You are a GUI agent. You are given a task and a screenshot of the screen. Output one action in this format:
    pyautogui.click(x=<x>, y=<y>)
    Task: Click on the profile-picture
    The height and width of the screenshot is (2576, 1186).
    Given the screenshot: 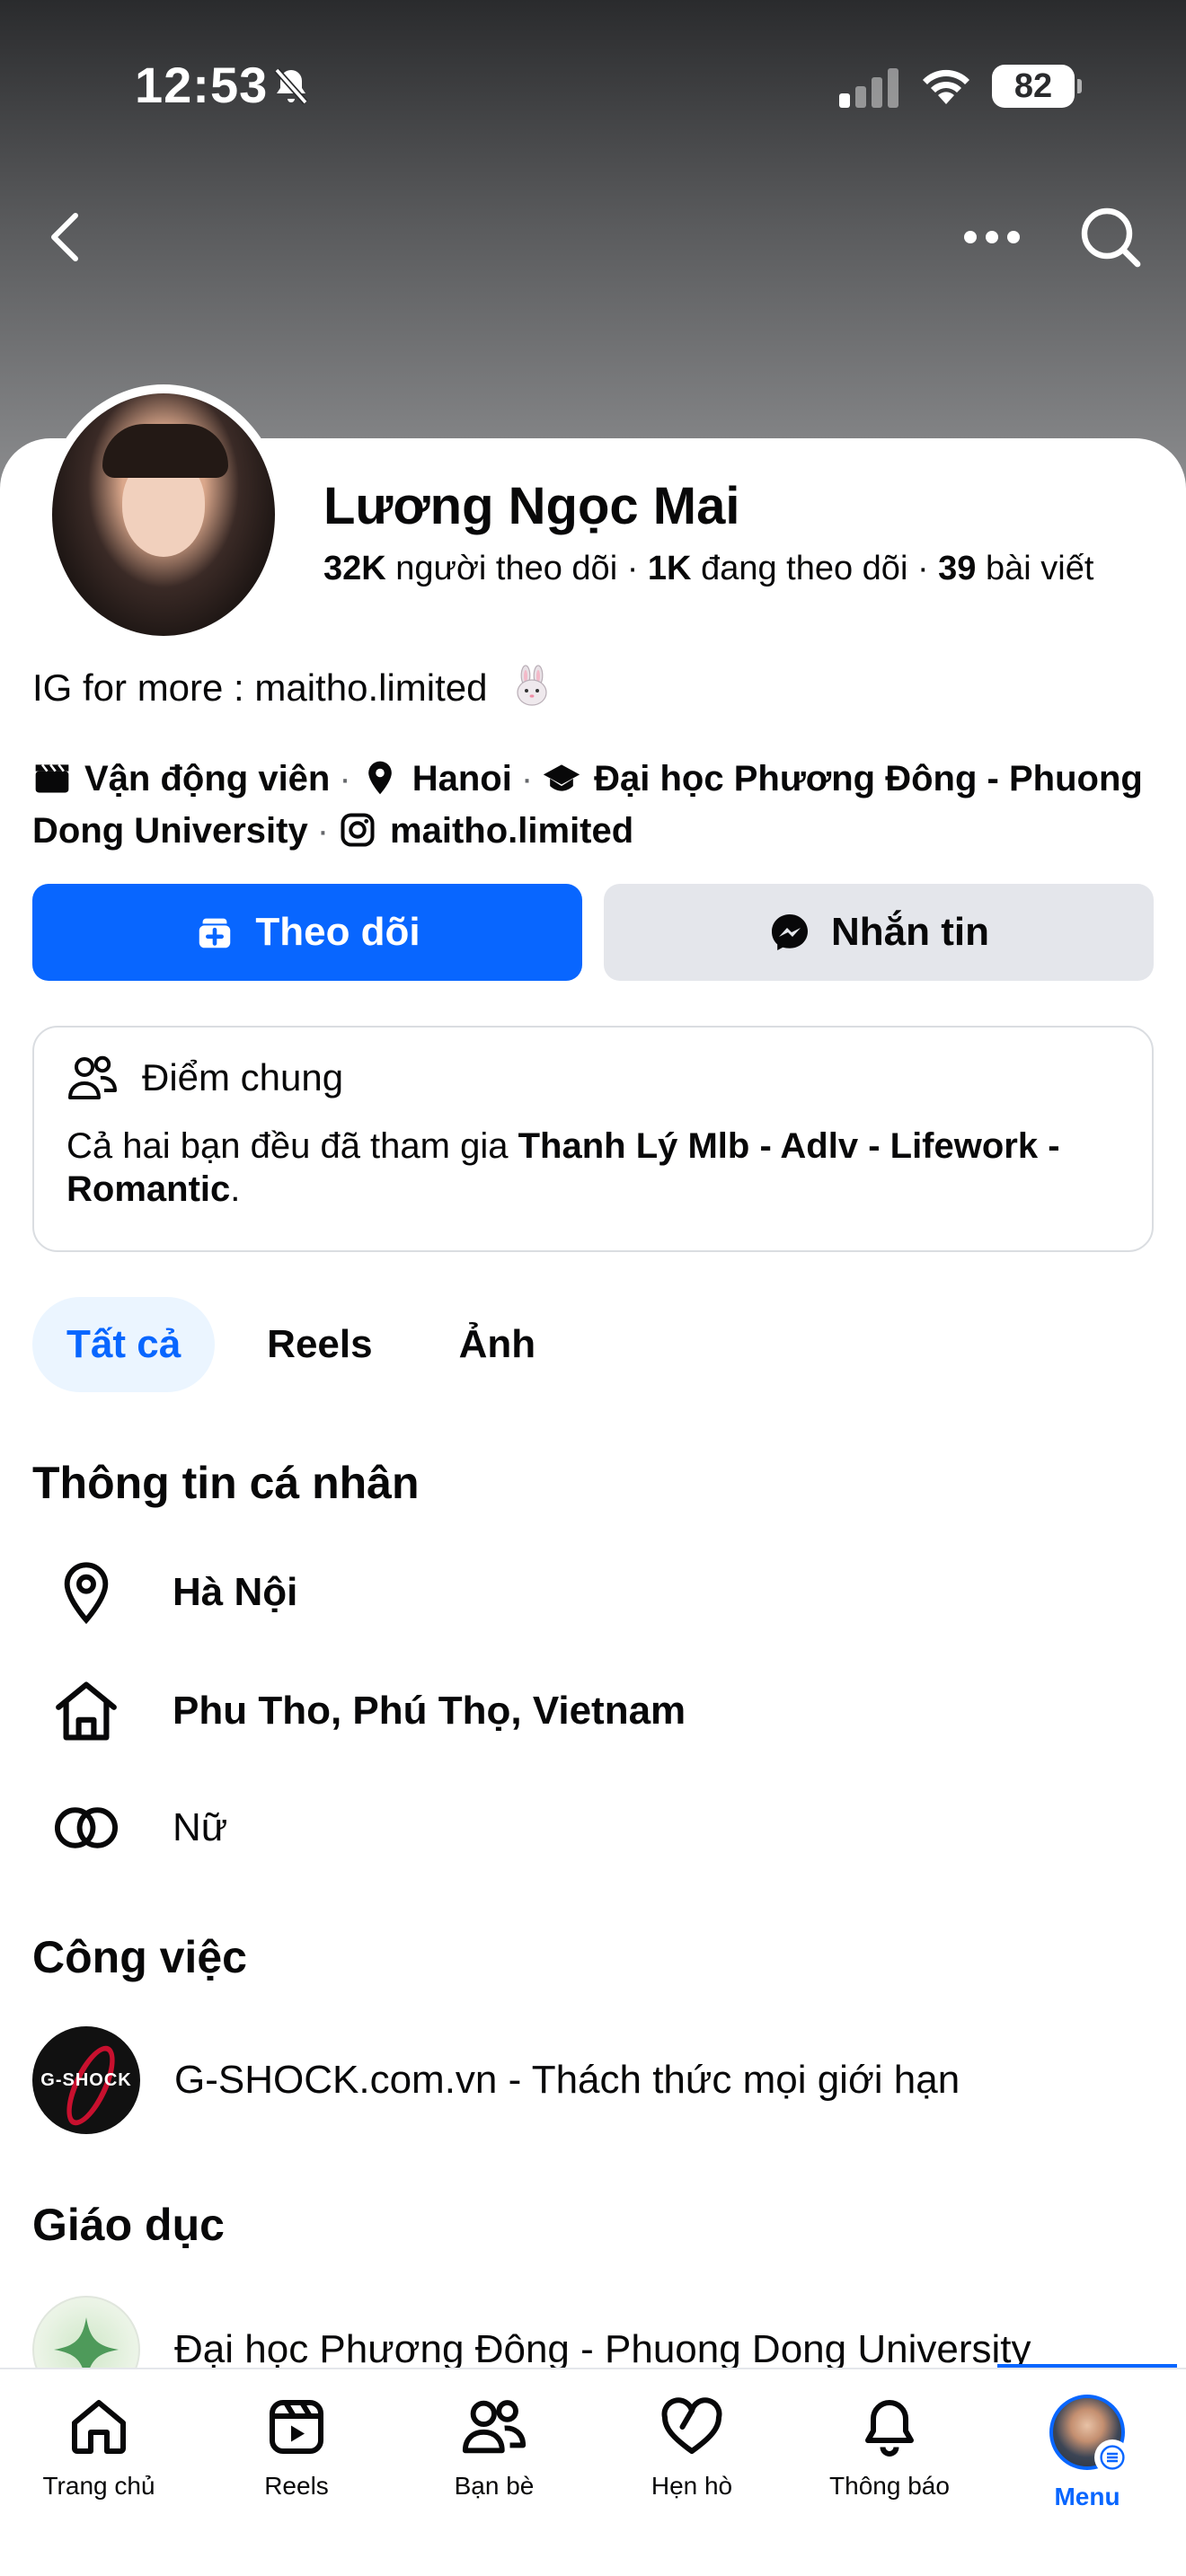 What is the action you would take?
    pyautogui.click(x=163, y=514)
    